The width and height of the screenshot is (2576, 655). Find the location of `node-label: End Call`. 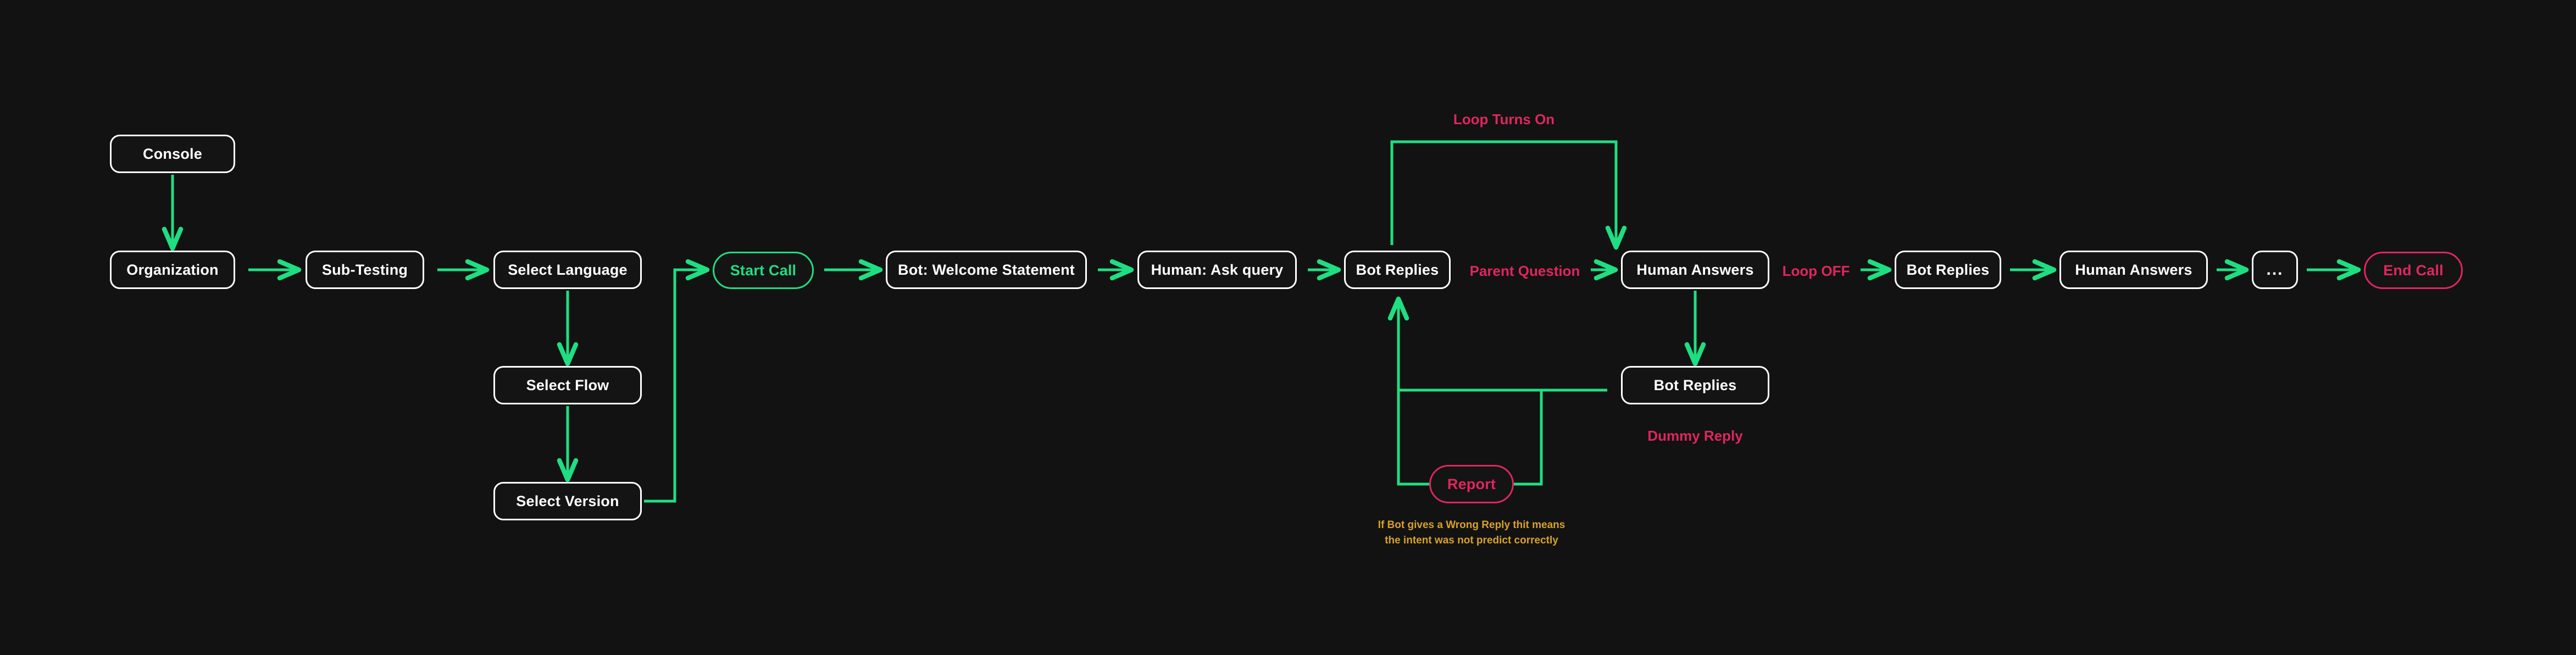

node-label: End Call is located at coordinates (2413, 270).